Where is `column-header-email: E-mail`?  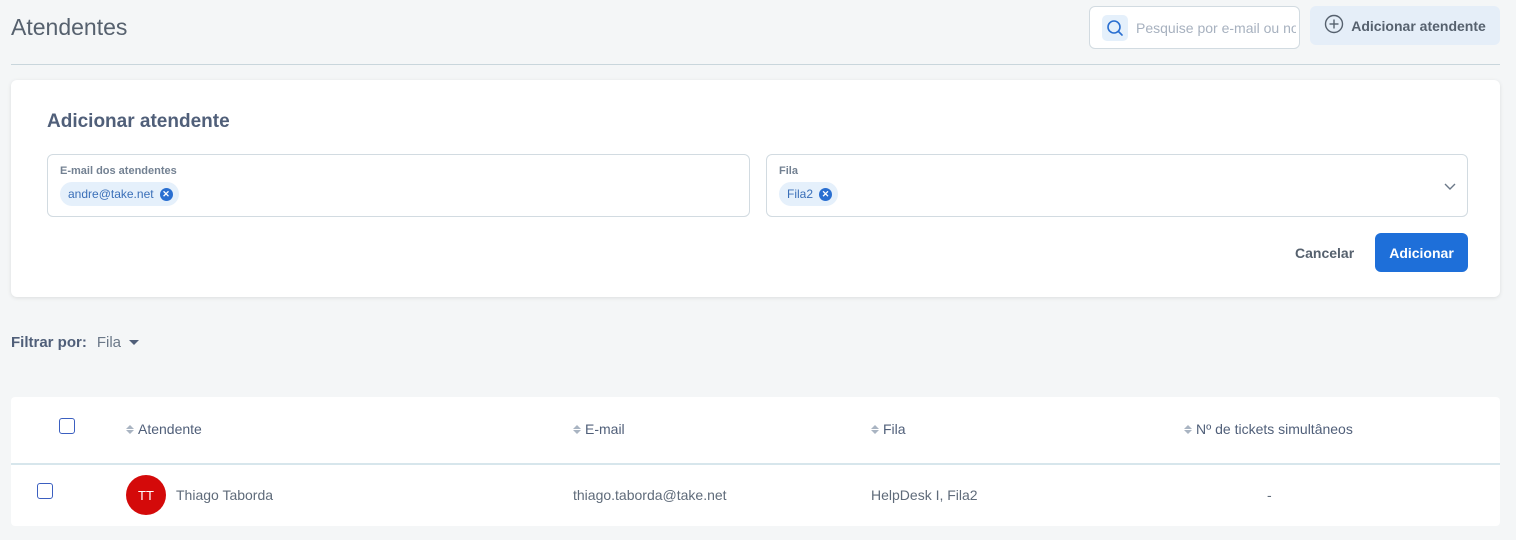
column-header-email: E-mail is located at coordinates (599, 429).